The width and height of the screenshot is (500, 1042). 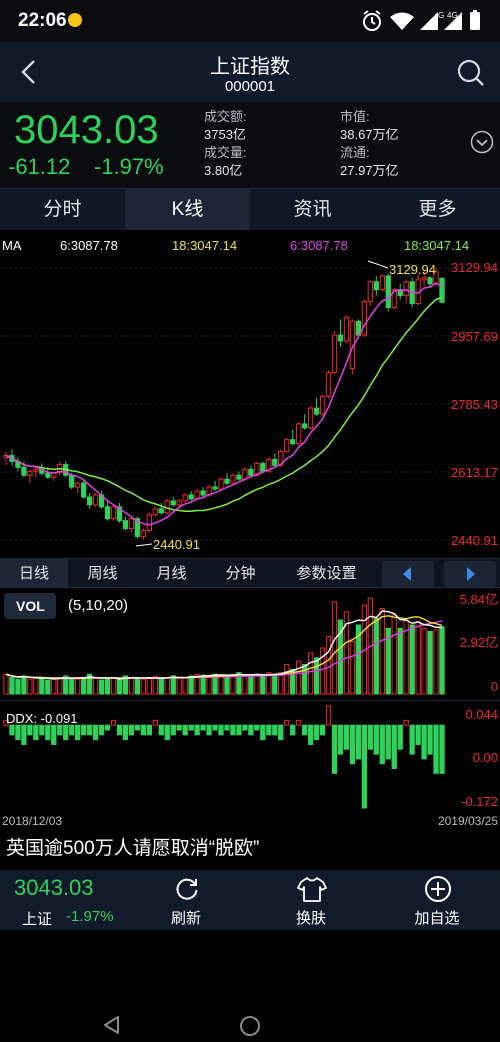 What do you see at coordinates (171, 573) in the screenshot?
I see `period-monthly: 月线` at bounding box center [171, 573].